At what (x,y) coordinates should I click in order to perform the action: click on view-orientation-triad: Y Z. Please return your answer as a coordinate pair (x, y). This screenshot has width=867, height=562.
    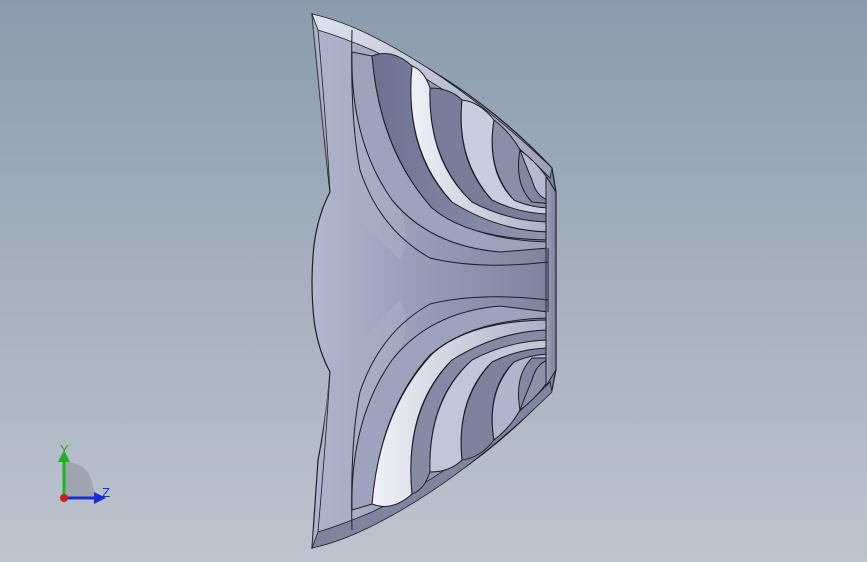
    Looking at the image, I should click on (88, 475).